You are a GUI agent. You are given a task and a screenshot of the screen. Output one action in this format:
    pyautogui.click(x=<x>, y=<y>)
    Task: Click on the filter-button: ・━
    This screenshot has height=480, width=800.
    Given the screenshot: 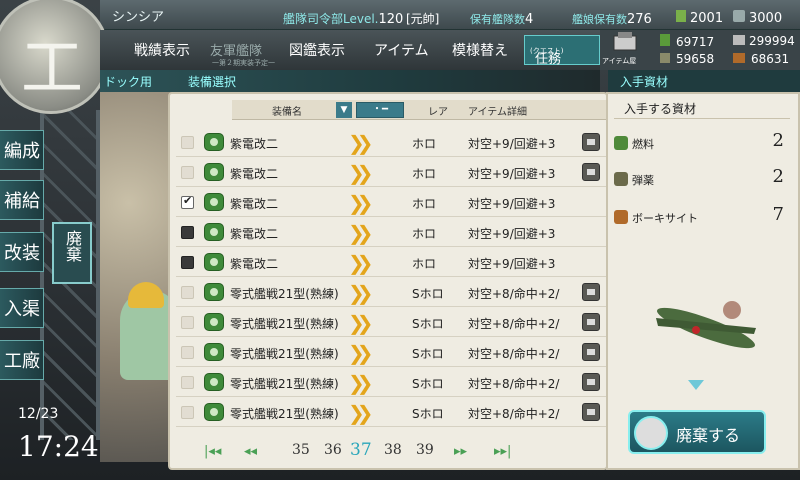 What is the action you would take?
    pyautogui.click(x=380, y=110)
    